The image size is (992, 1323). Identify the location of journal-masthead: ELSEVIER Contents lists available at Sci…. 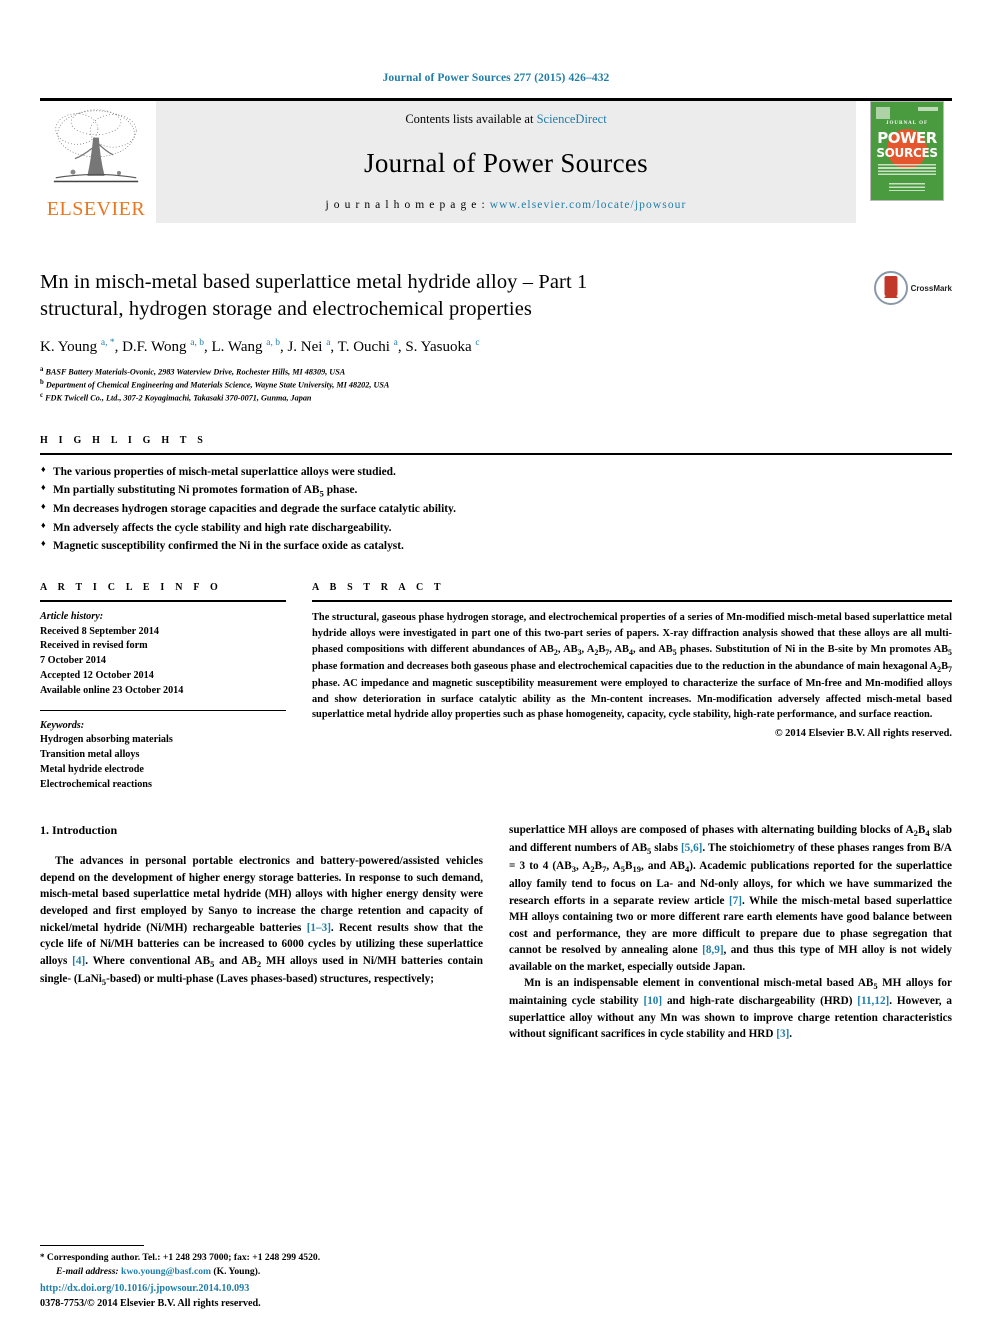
(496, 160).